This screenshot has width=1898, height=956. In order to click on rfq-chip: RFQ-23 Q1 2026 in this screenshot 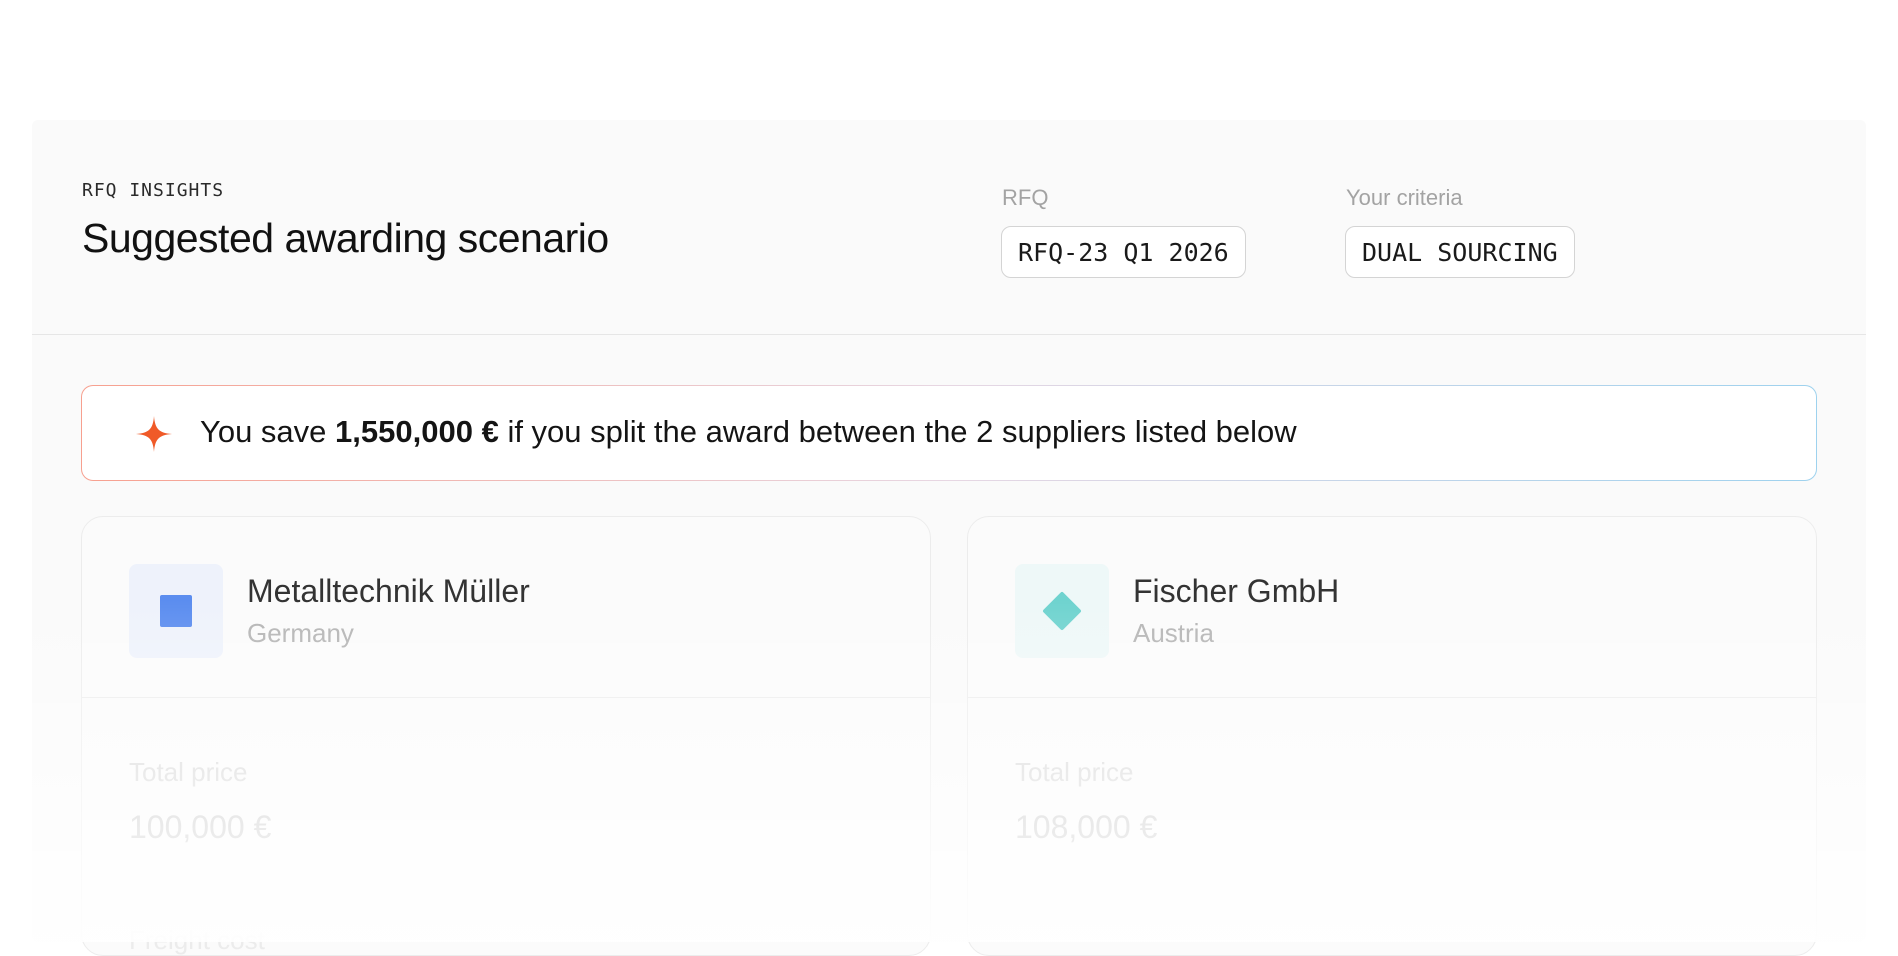, I will do `click(1123, 252)`.